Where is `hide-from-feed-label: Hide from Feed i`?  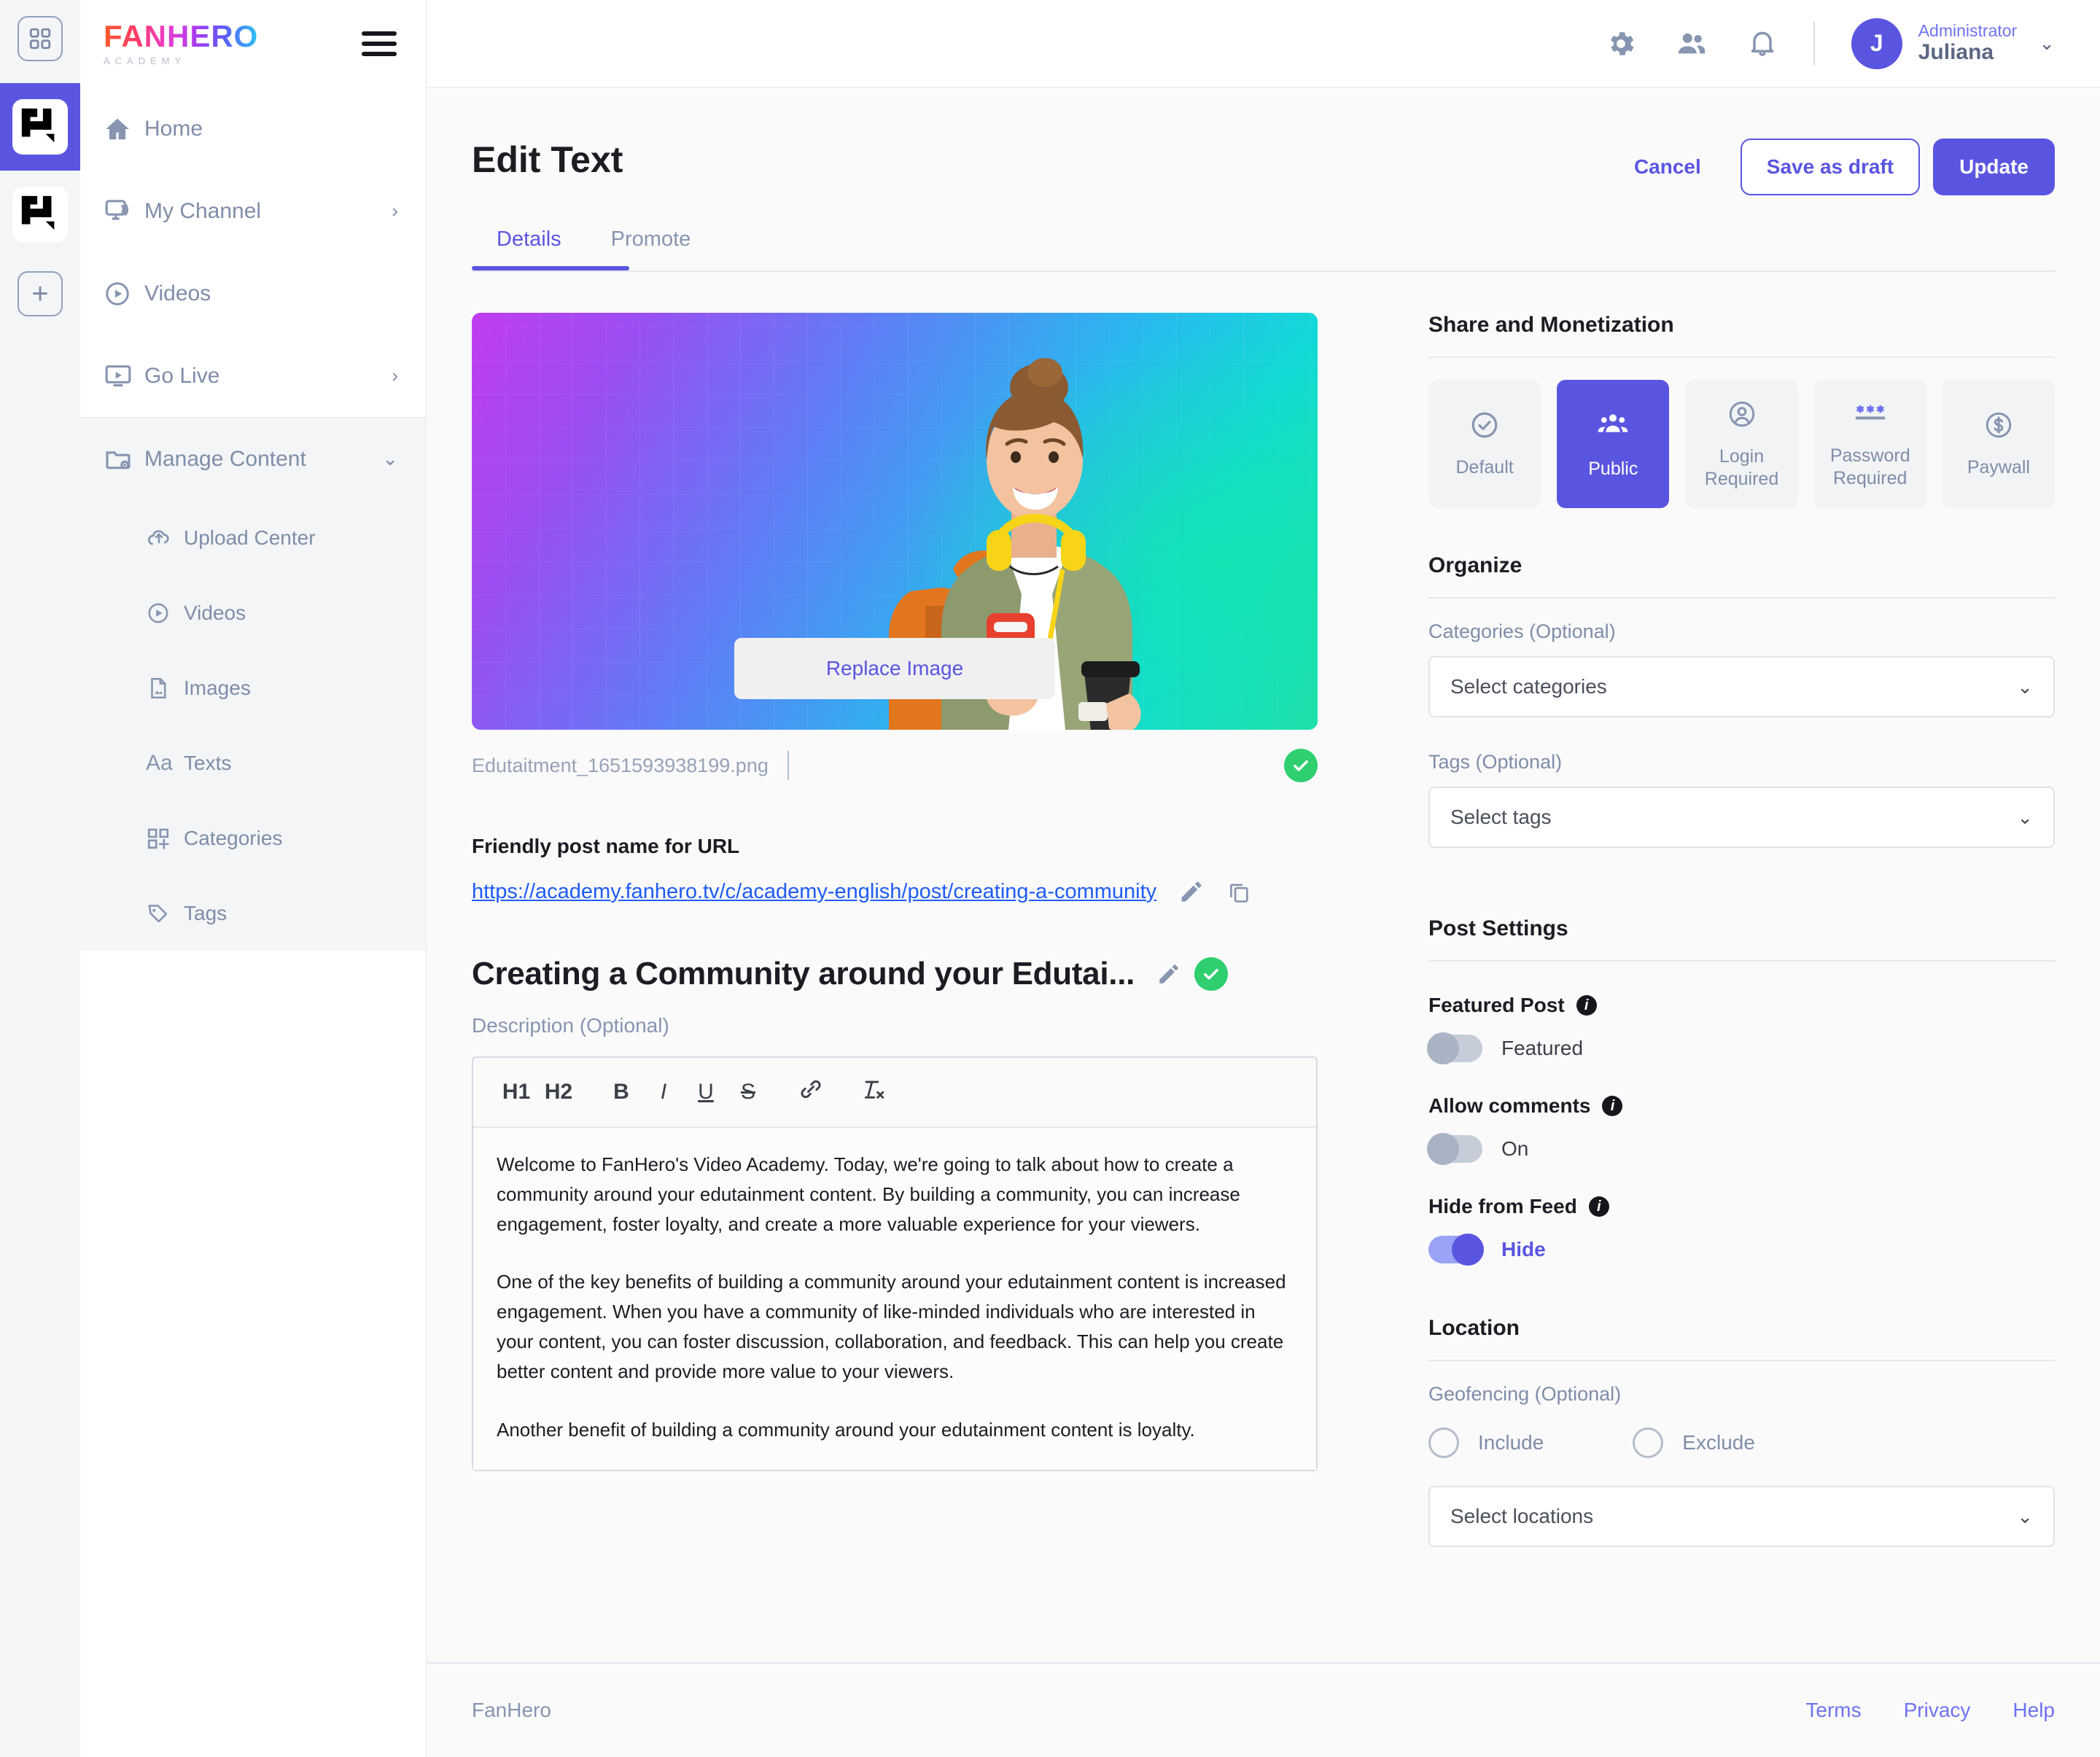
hide-from-feed-label: Hide from Feed i is located at coordinates (1741, 1206).